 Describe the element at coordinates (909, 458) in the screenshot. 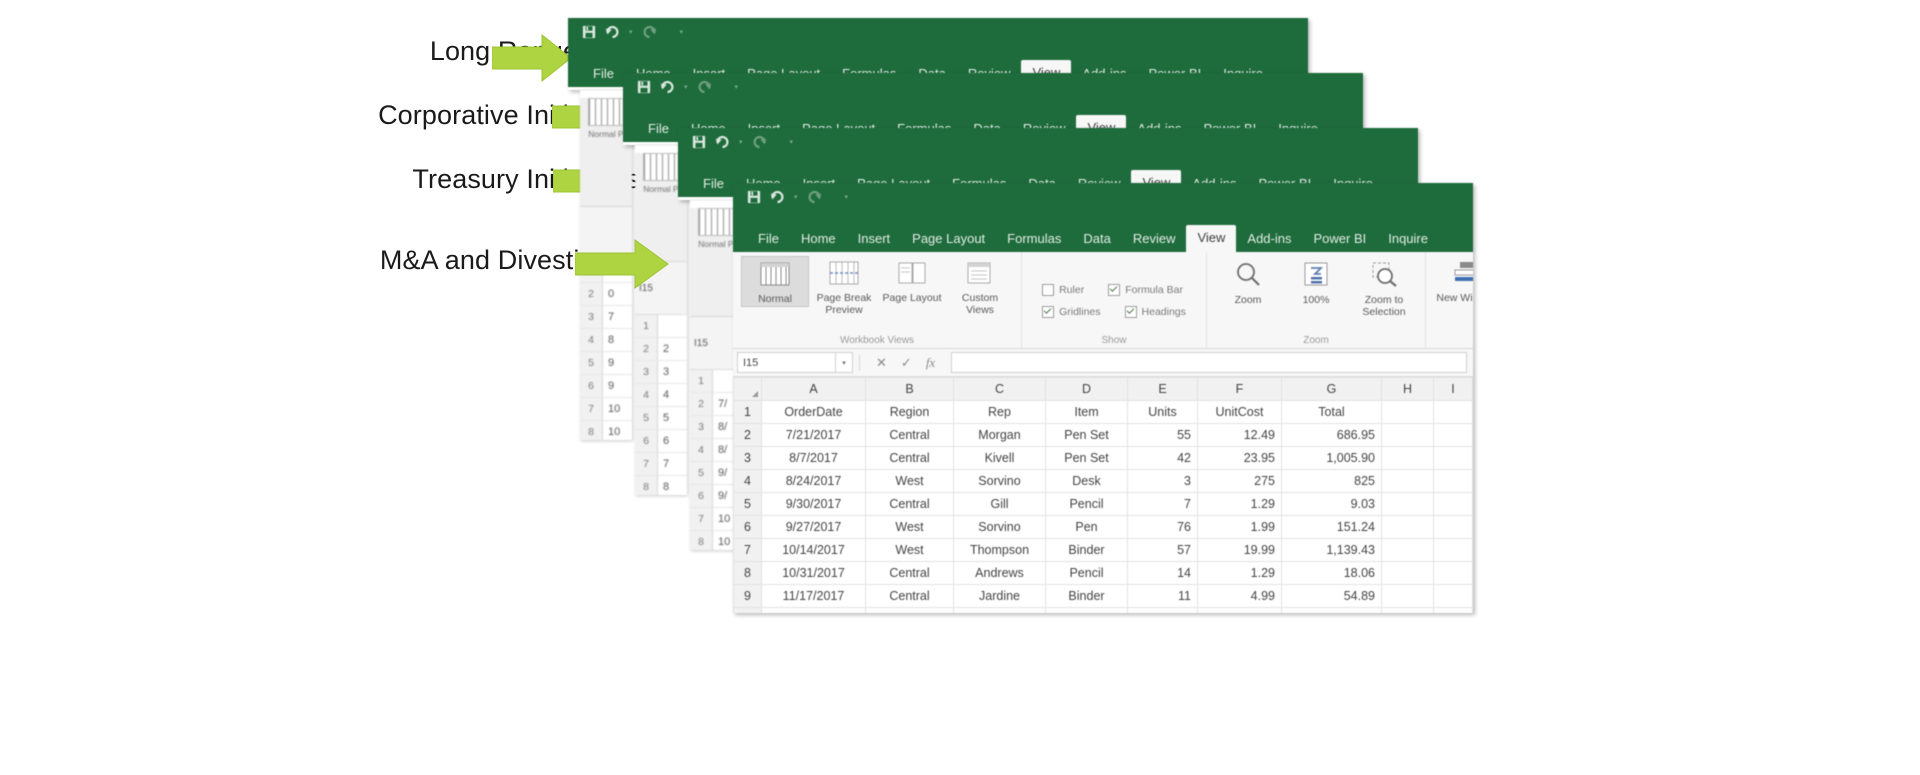

I see `cell-b3: Central` at that location.